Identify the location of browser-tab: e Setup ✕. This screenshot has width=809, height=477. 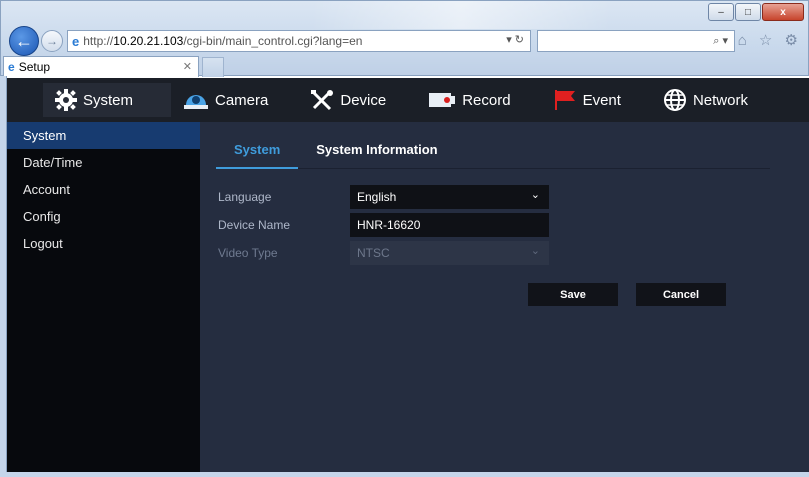
(101, 66).